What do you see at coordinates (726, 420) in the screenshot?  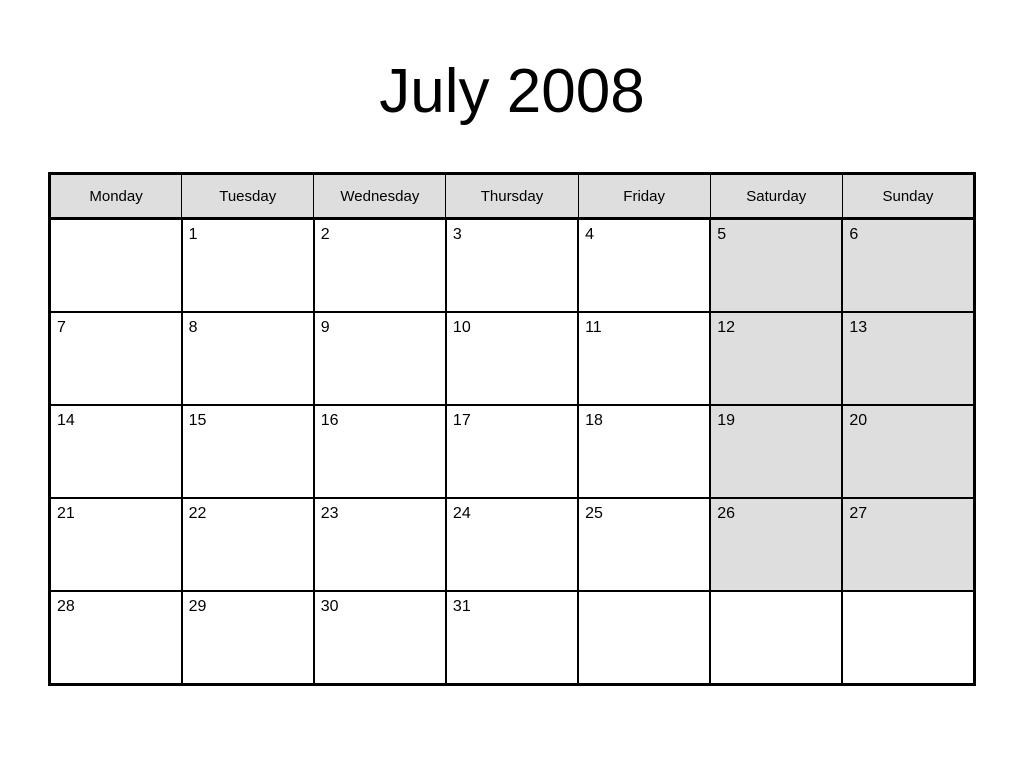 I see `day-number: 19` at bounding box center [726, 420].